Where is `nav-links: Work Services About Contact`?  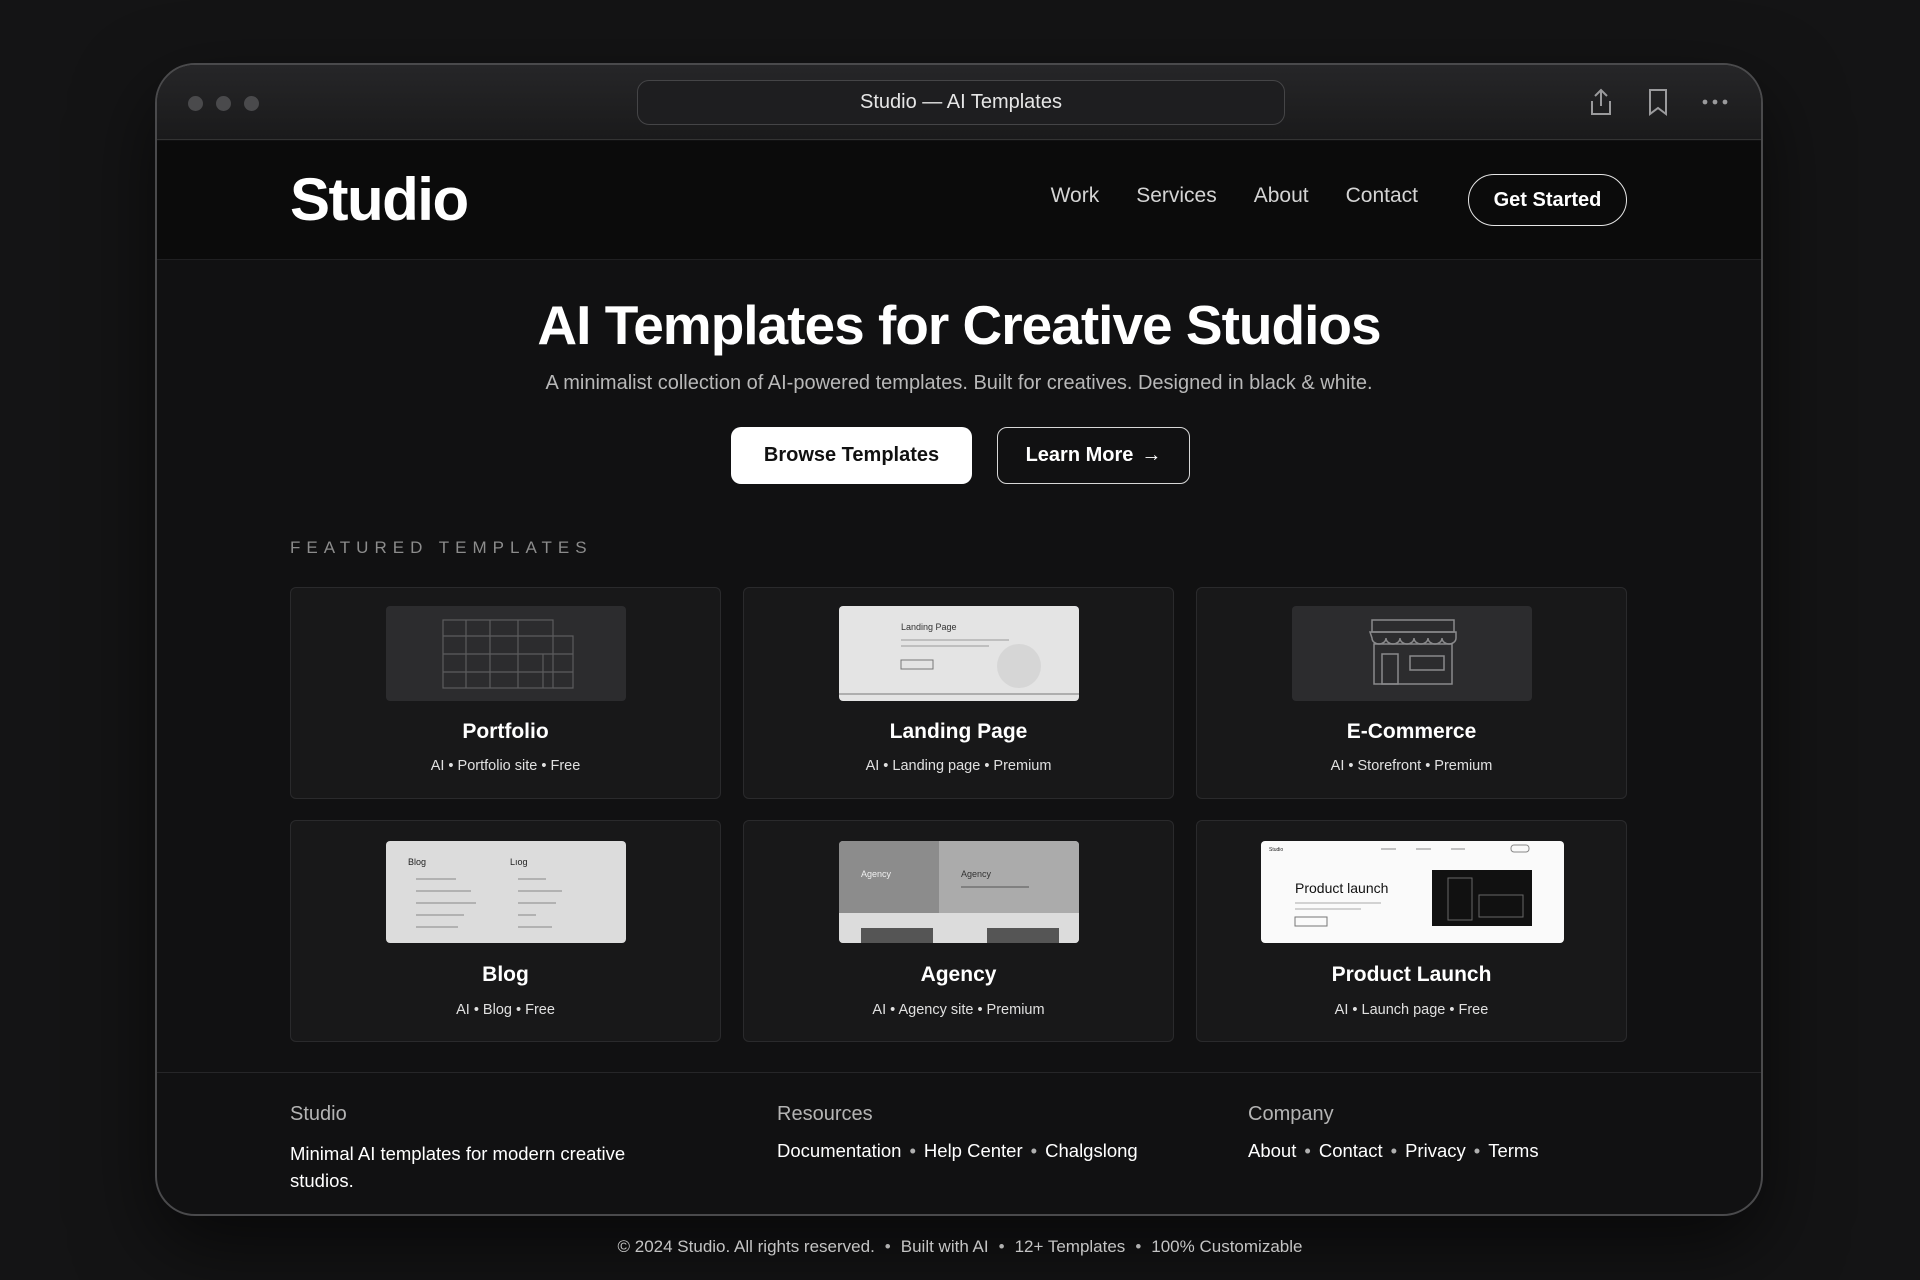 nav-links: Work Services About Contact is located at coordinates (1234, 196).